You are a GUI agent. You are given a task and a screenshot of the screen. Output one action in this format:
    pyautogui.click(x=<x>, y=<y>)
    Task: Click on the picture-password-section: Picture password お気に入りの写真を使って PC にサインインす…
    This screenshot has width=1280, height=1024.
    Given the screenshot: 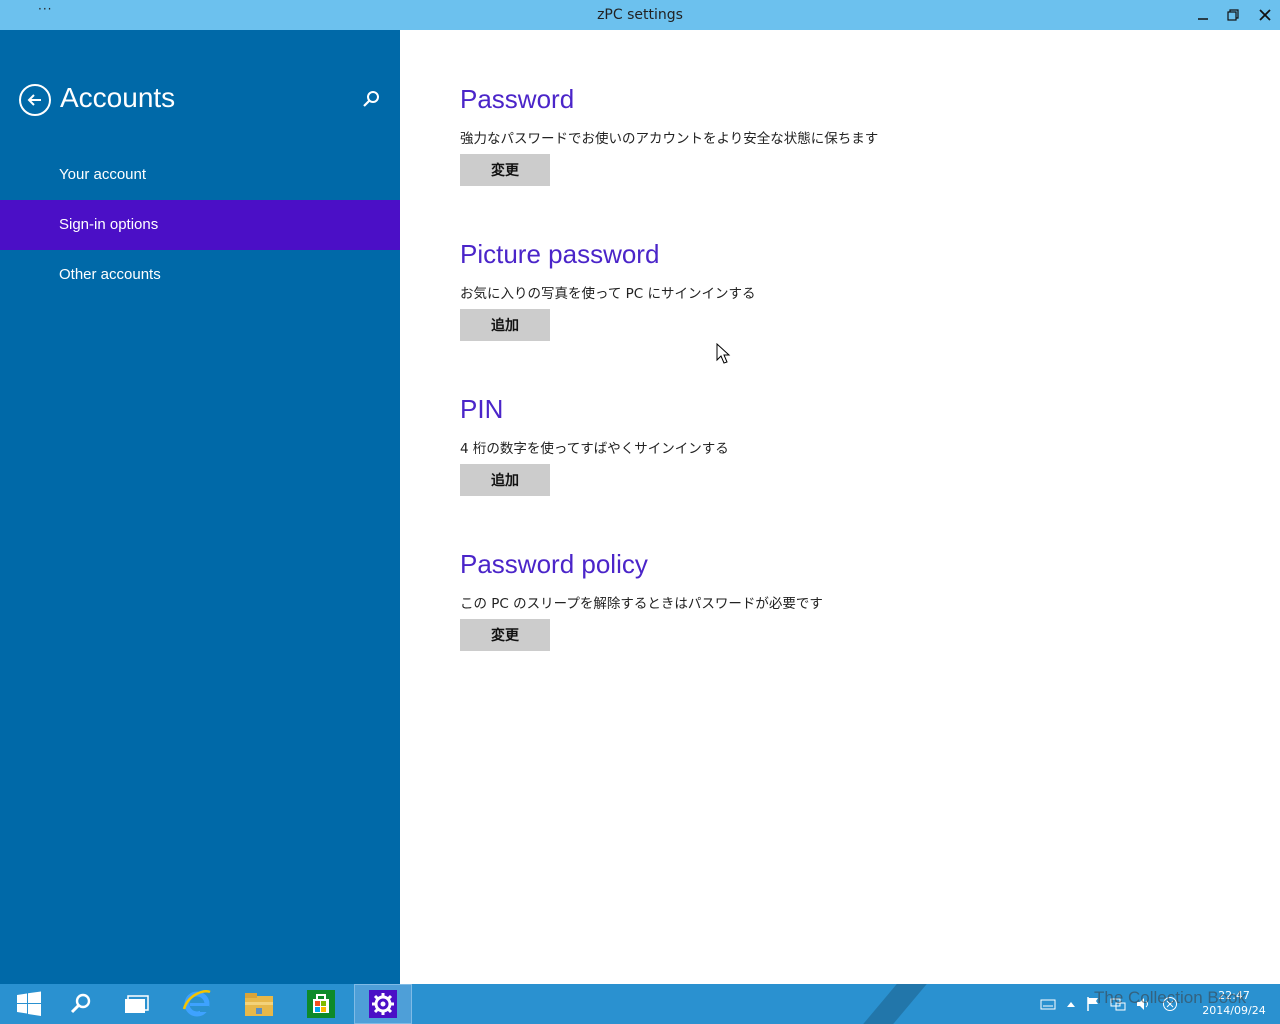 What is the action you would take?
    pyautogui.click(x=607, y=290)
    